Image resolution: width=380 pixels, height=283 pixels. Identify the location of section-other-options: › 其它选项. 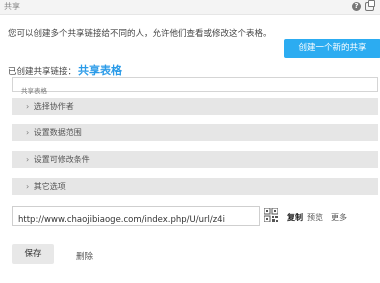
(195, 186).